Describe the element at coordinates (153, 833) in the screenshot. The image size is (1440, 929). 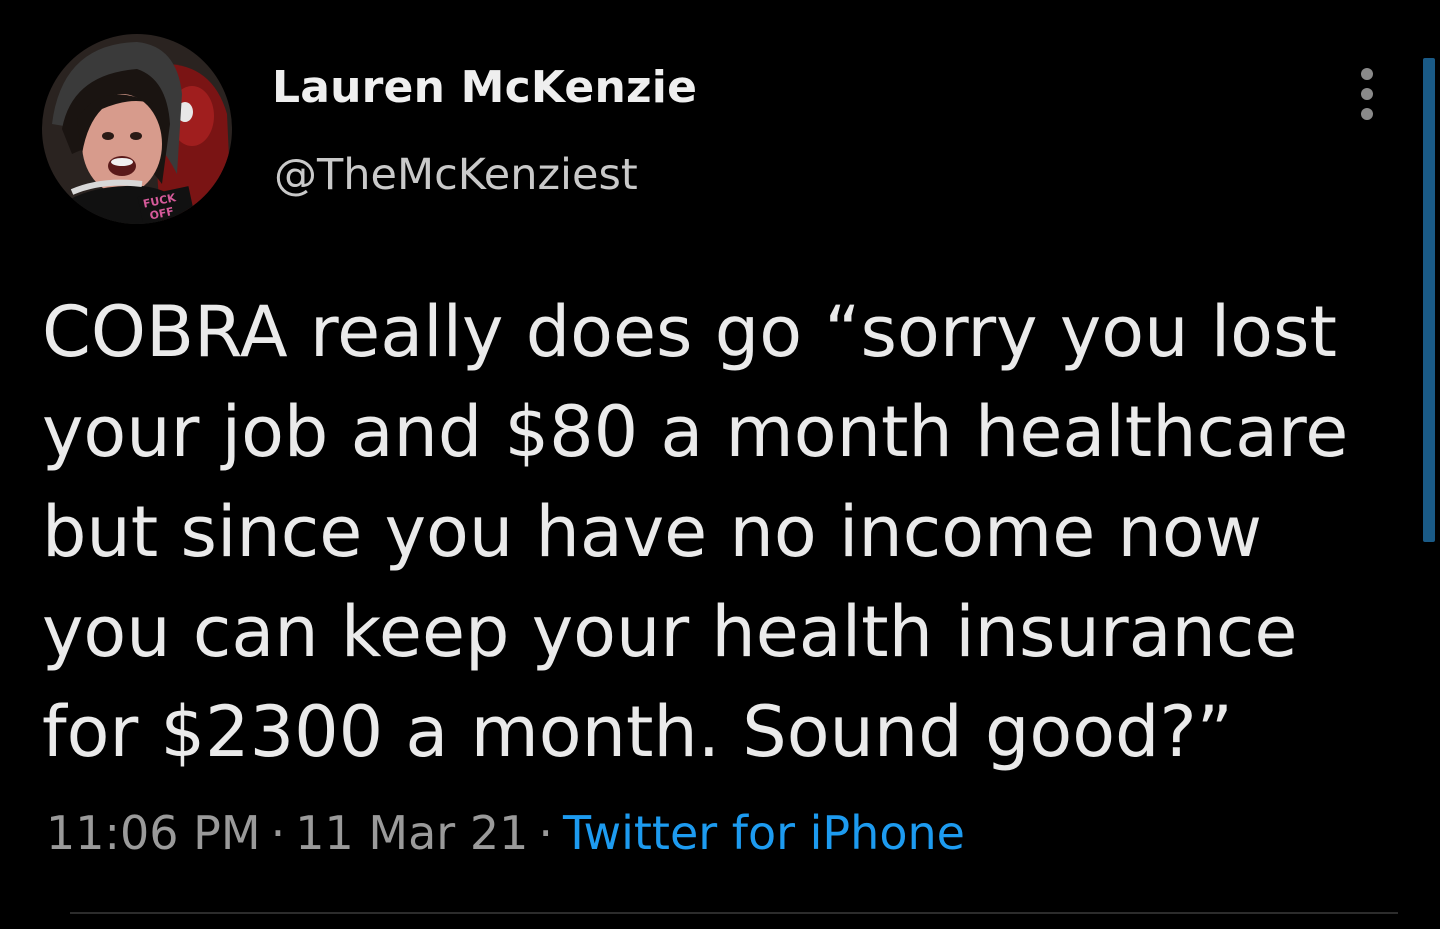
I see `tweet-time: 11:06 PM` at that location.